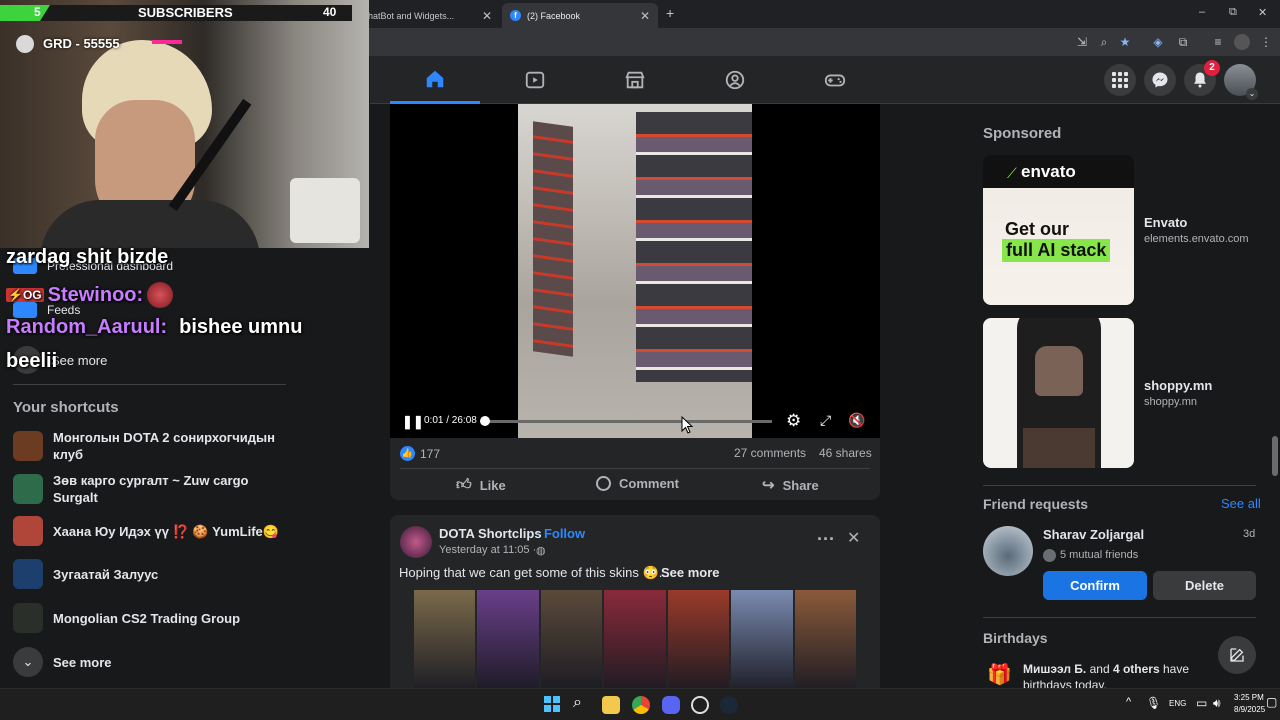 Image resolution: width=1280 pixels, height=720 pixels. I want to click on page-avatar, so click(416, 542).